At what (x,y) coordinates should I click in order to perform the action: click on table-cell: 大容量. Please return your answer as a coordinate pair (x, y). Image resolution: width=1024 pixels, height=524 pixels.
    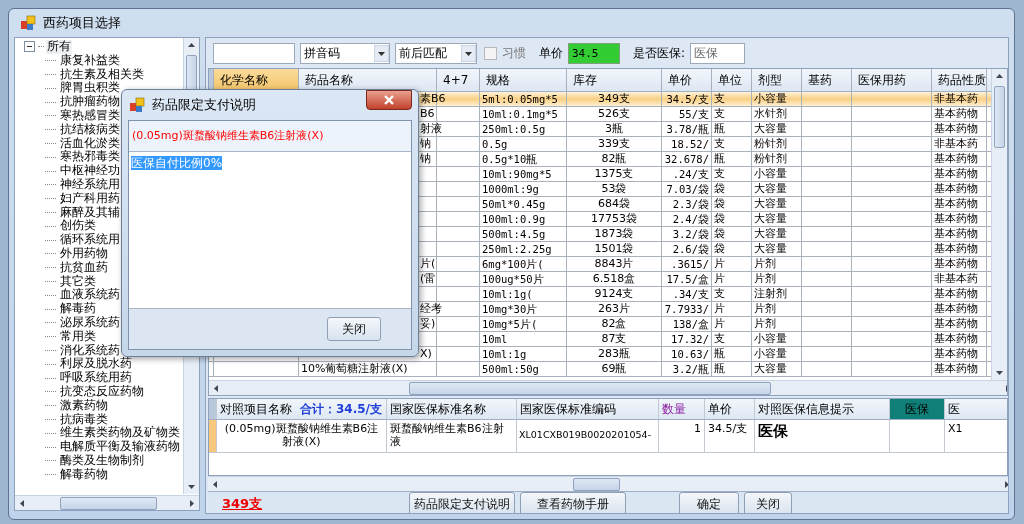
    Looking at the image, I should click on (777, 129).